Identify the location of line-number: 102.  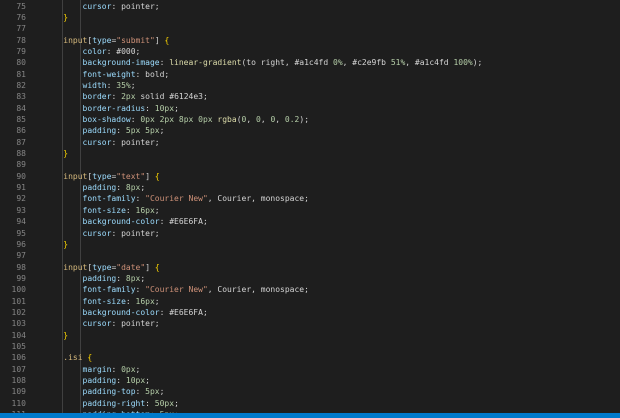
(18, 312).